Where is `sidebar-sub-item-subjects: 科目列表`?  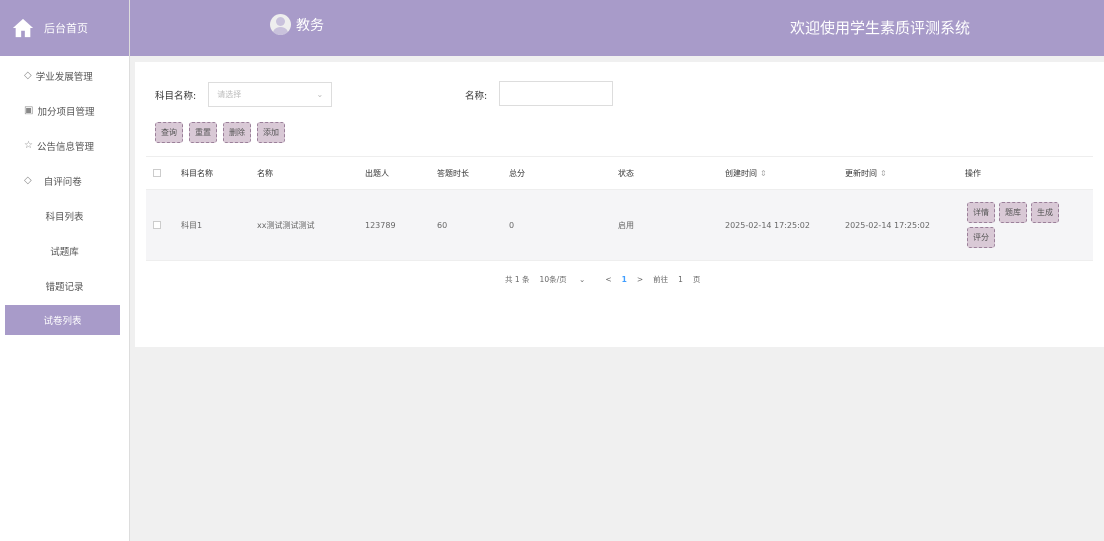
sidebar-sub-item-subjects: 科目列表 is located at coordinates (64, 215).